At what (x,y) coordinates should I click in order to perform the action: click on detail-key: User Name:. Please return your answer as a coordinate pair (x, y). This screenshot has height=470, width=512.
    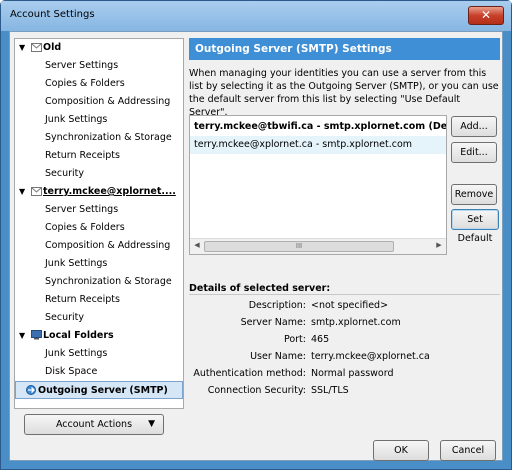
    Looking at the image, I should click on (278, 356).